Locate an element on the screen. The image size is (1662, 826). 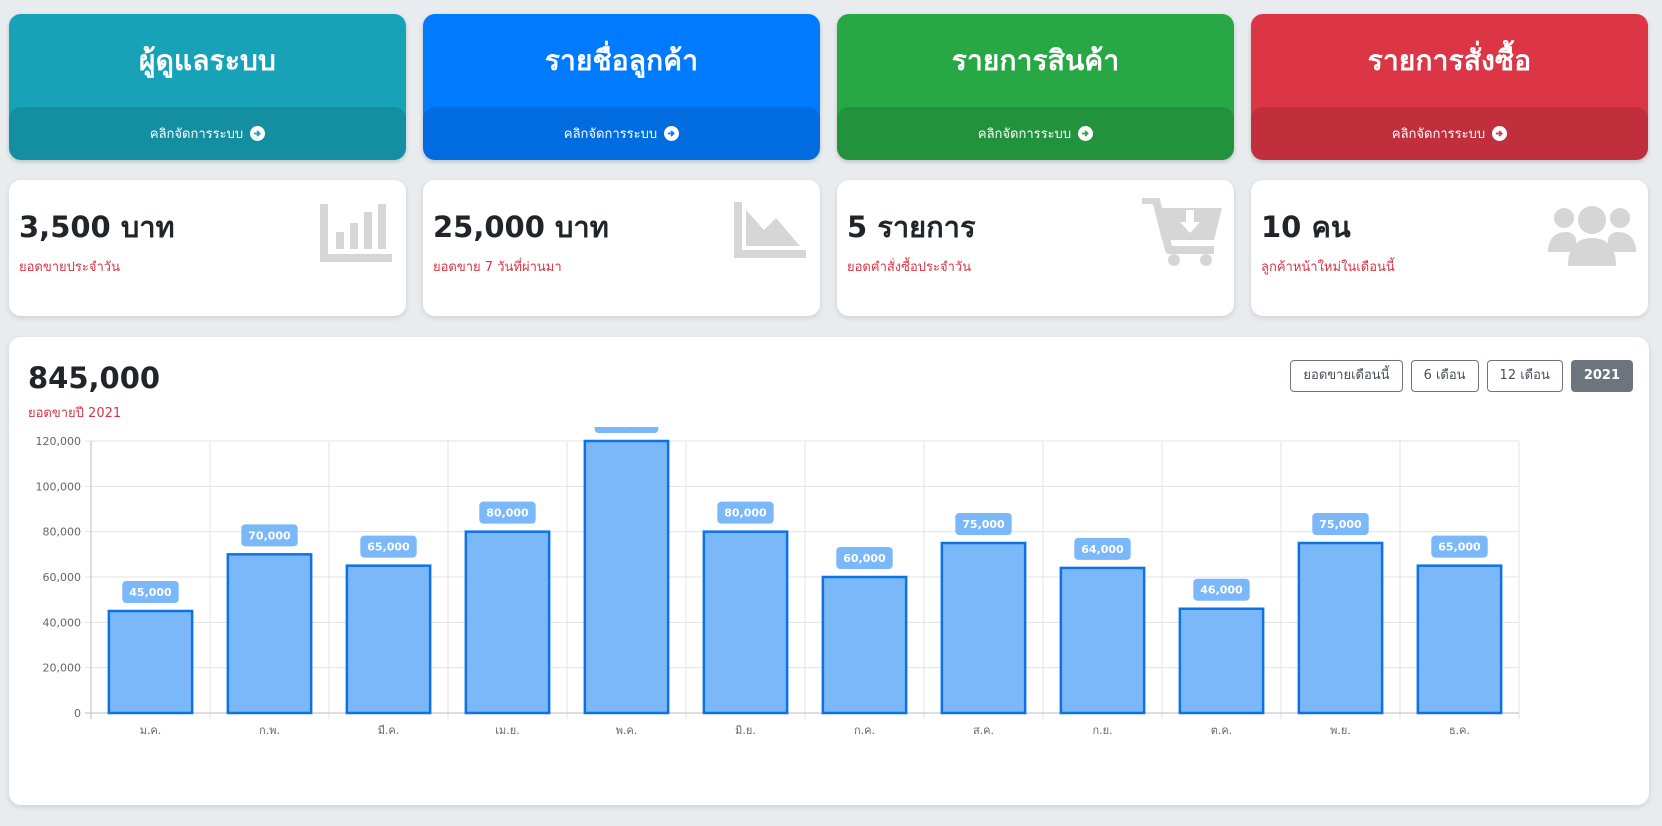
period-button-this-month: ยอดขายเดือนนี้ is located at coordinates (1346, 376).